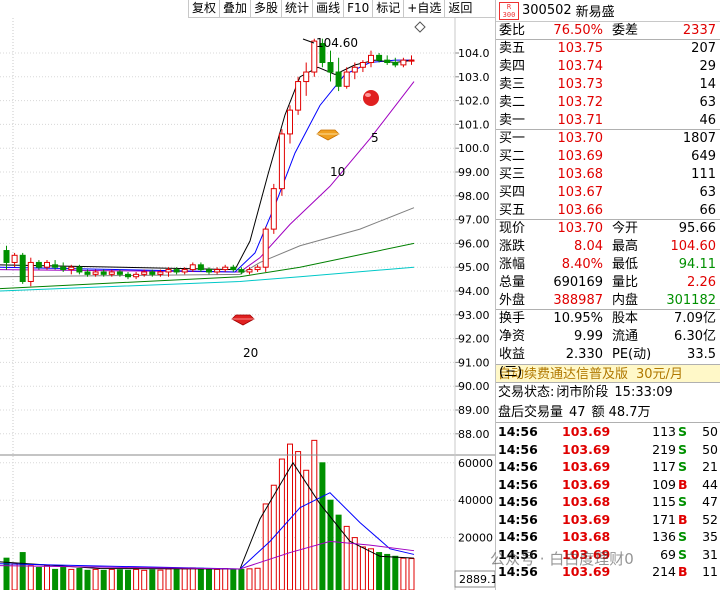  Describe the element at coordinates (608, 467) in the screenshot. I see `tick-row: 14:56 103.69 117 S 21` at that location.